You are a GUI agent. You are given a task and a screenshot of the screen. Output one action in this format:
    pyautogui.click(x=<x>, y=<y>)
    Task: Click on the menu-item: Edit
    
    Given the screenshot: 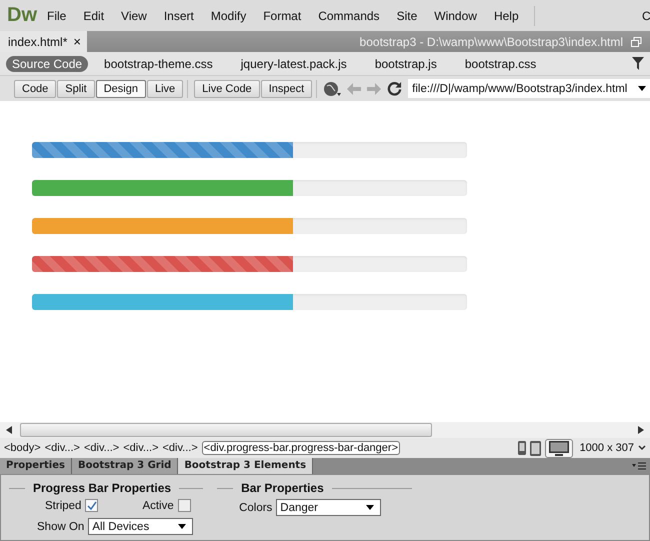 What is the action you would take?
    pyautogui.click(x=93, y=15)
    